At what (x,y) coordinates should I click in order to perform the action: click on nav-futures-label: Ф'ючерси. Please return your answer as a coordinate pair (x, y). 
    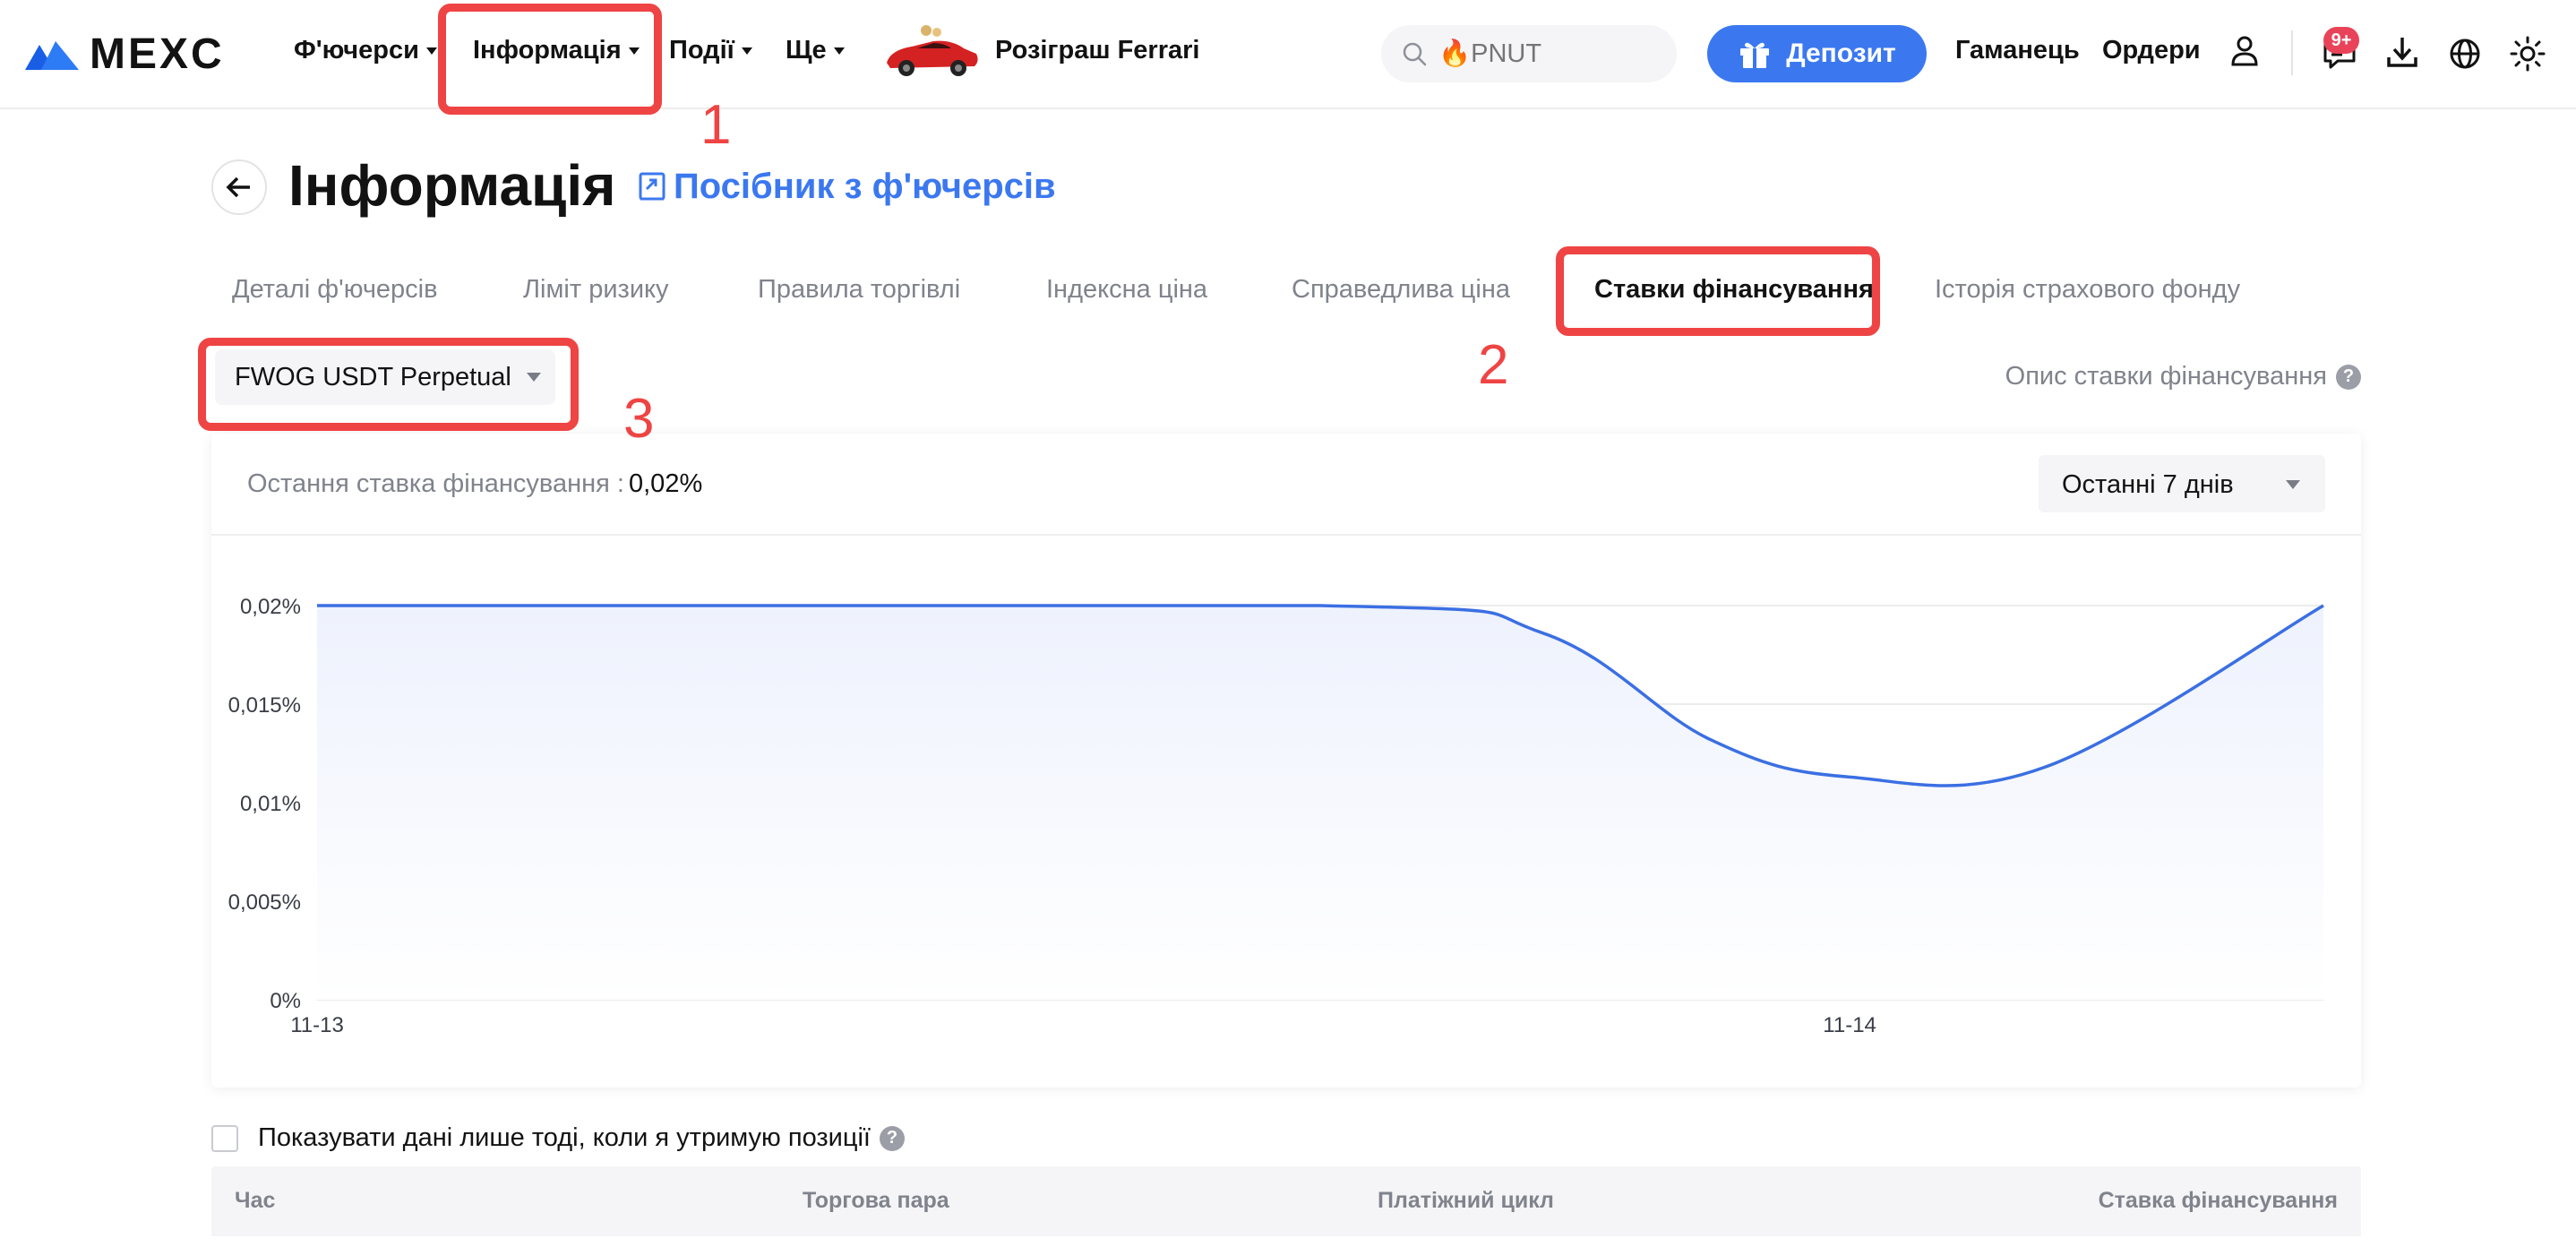
    Looking at the image, I should click on (356, 50).